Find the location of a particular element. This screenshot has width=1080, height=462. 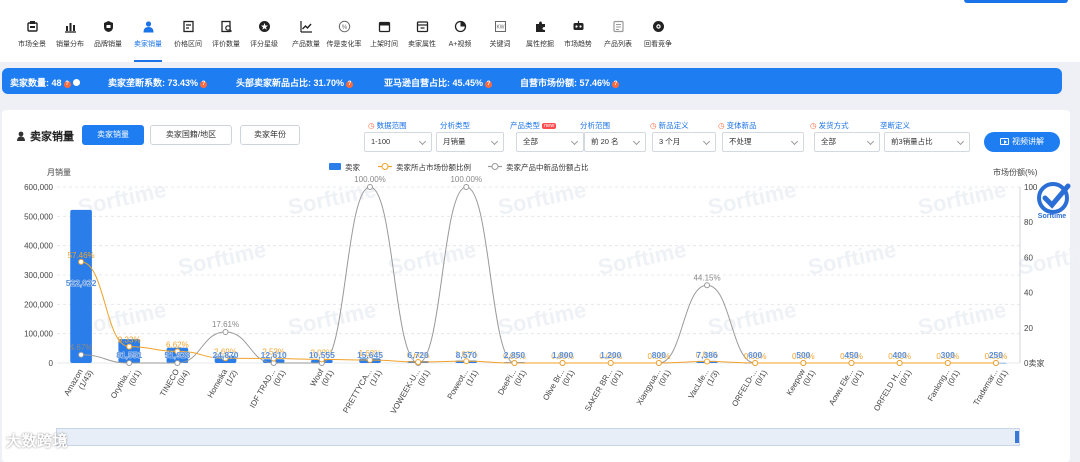

filter-select-ship: 全部 is located at coordinates (847, 142).